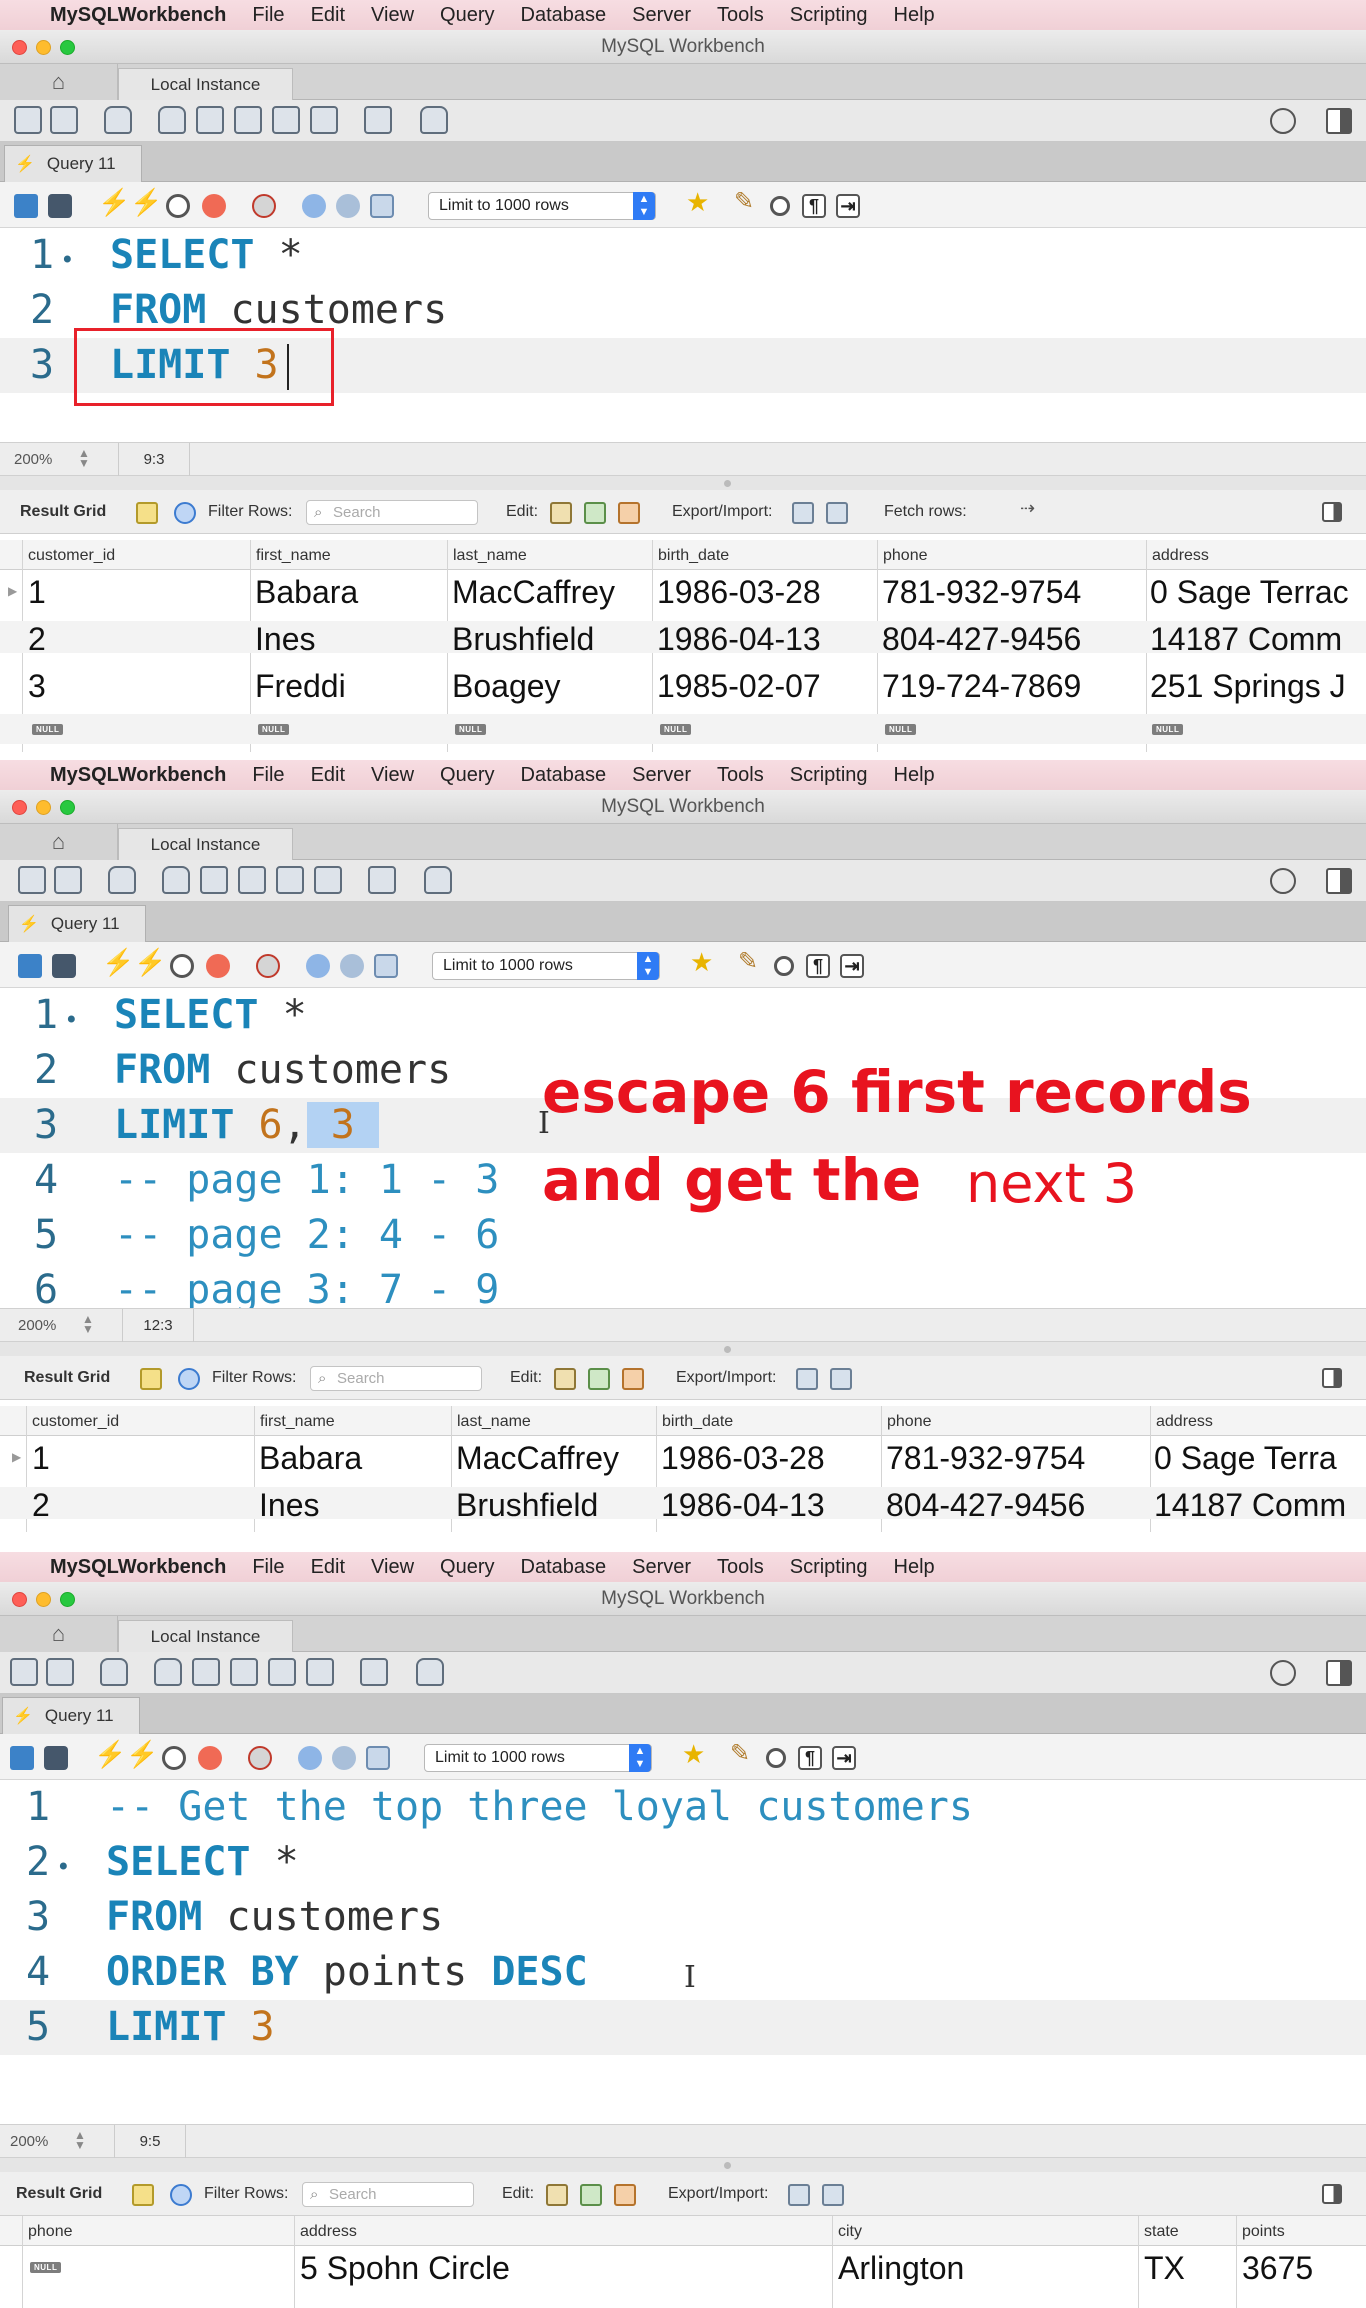 This screenshot has width=1366, height=2308. What do you see at coordinates (903, 556) in the screenshot?
I see `column-header: phone` at bounding box center [903, 556].